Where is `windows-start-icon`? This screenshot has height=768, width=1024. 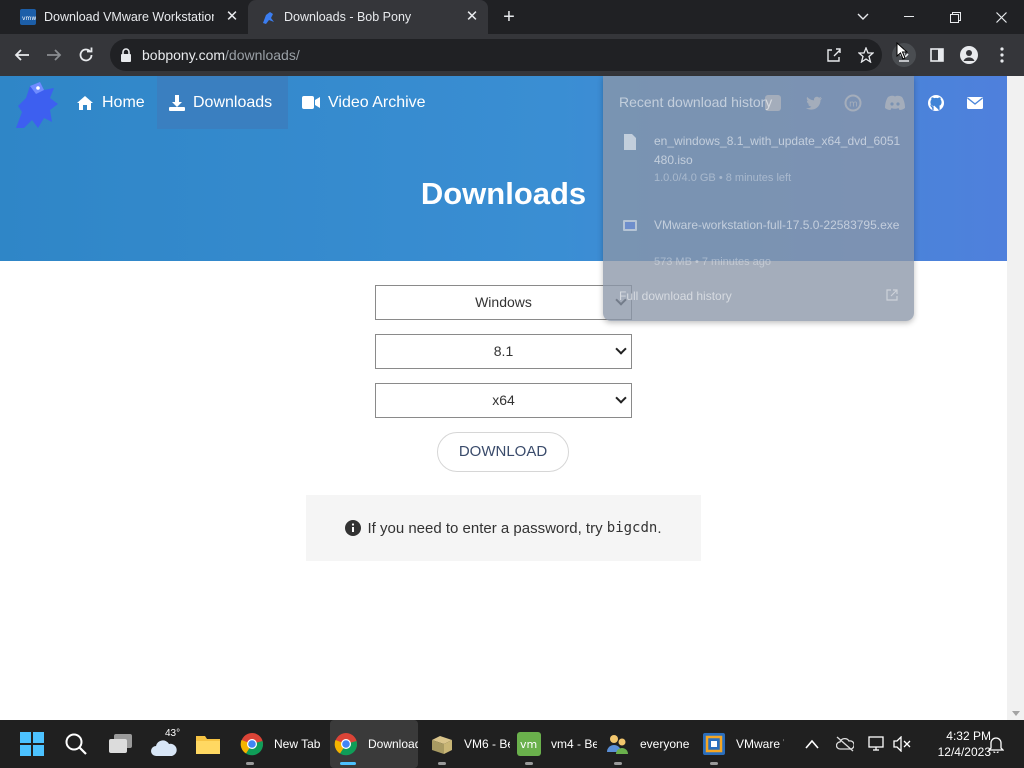
windows-start-icon is located at coordinates (32, 744).